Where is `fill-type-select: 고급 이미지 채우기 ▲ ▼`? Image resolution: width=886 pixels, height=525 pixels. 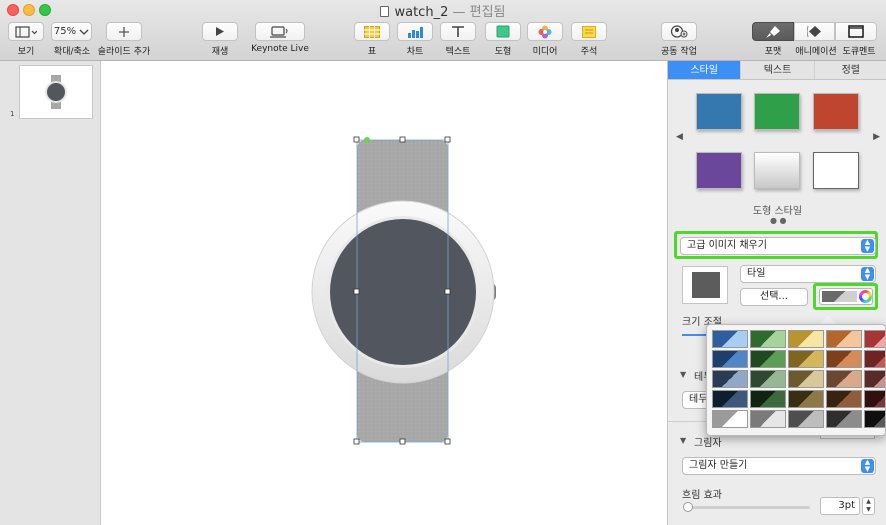
fill-type-select: 고급 이미지 채우기 ▲ ▼ is located at coordinates (778, 246).